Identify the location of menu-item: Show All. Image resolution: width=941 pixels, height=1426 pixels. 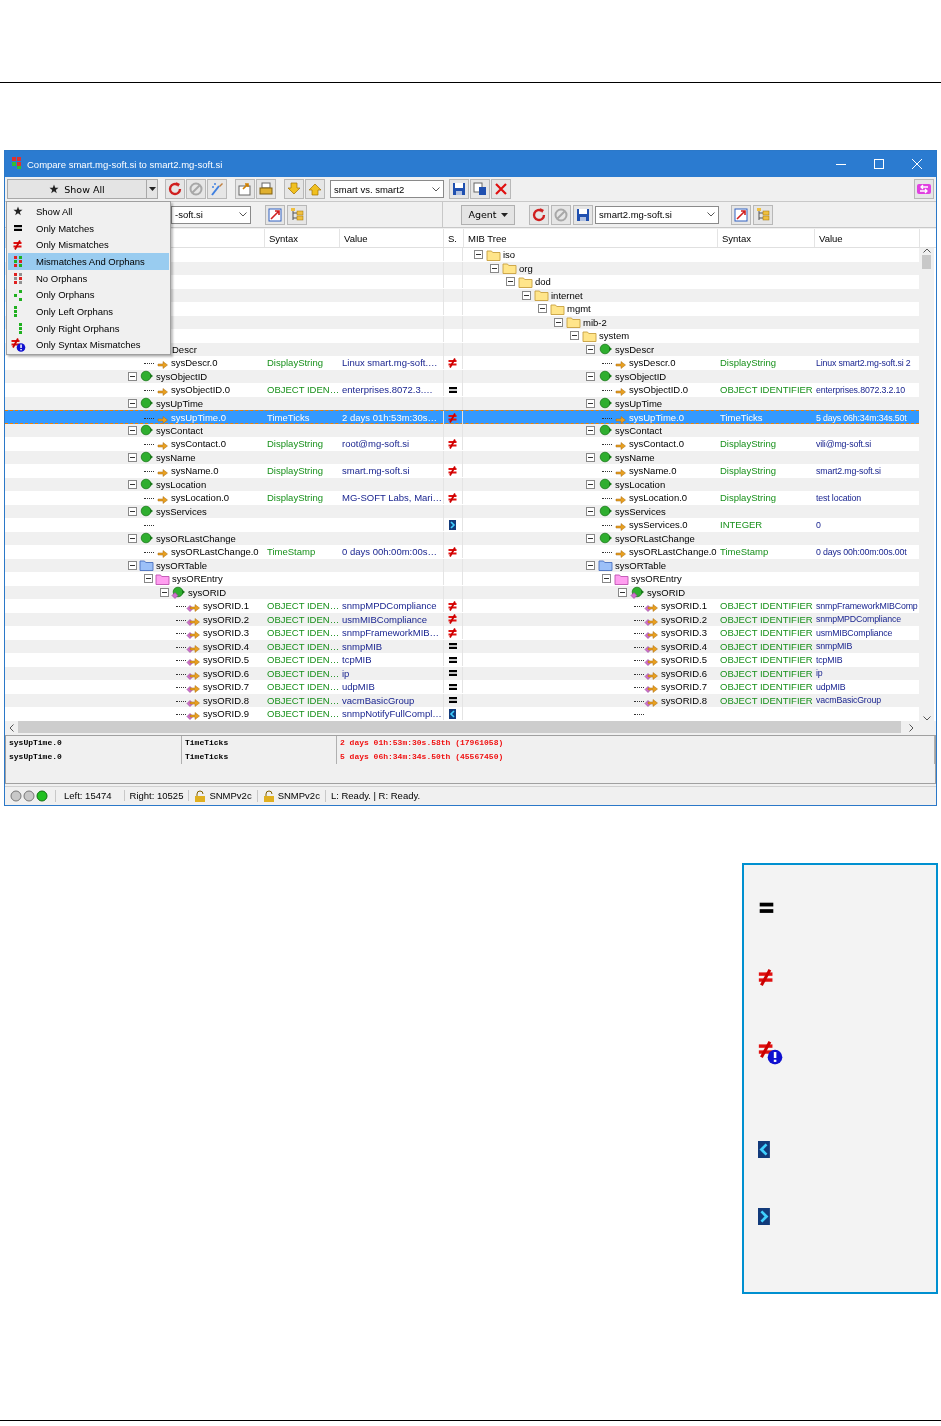
(88, 211).